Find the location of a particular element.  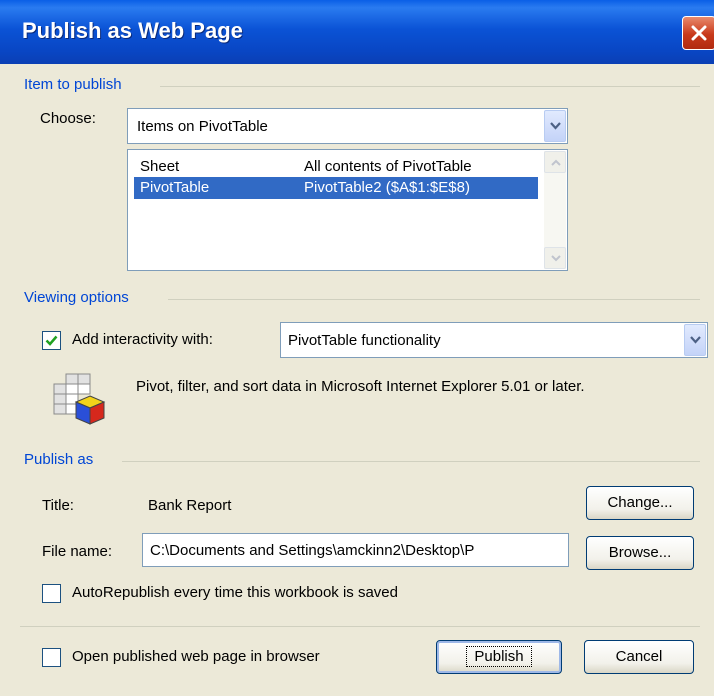

file-name-label: File name: is located at coordinates (77, 551).